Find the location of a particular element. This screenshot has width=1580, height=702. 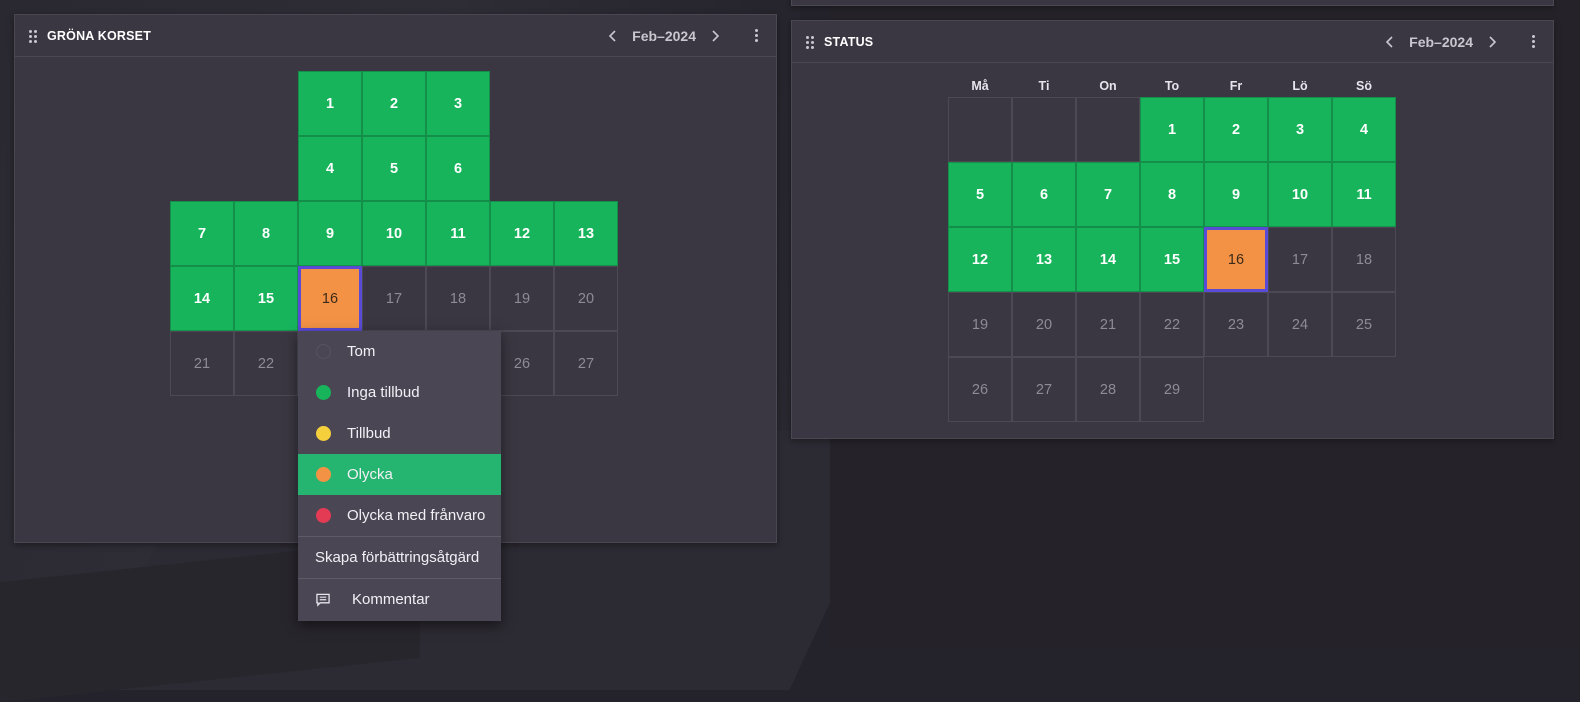

cross-day-cell: 11 is located at coordinates (458, 233).